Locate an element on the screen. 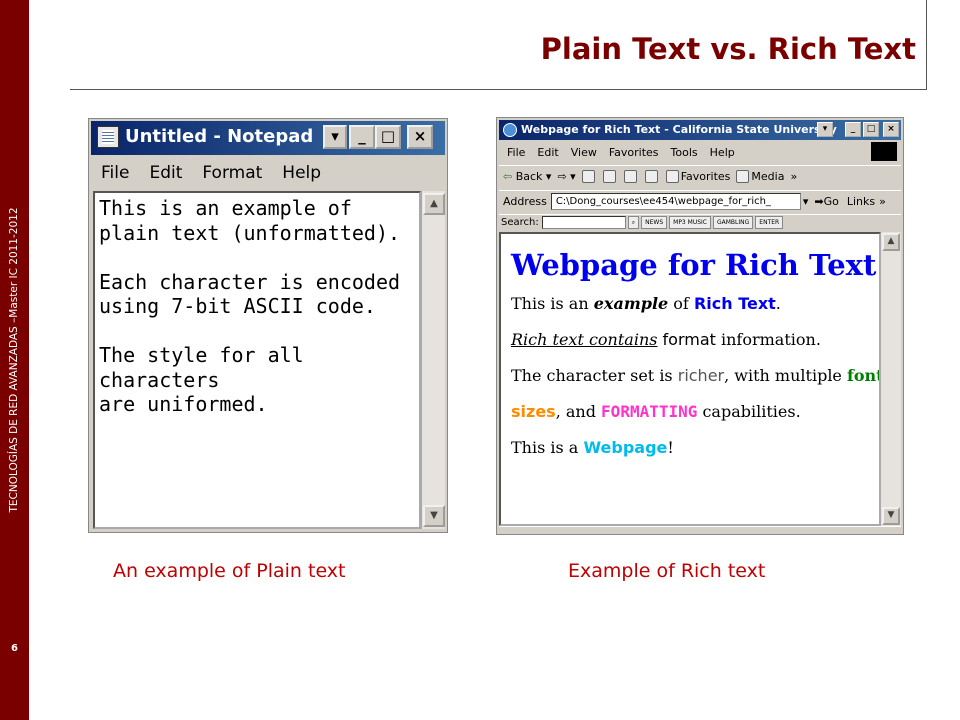 The height and width of the screenshot is (720, 960). notepad-titlebar: Untitled - Notepad ▾ _ □ × is located at coordinates (268, 138).